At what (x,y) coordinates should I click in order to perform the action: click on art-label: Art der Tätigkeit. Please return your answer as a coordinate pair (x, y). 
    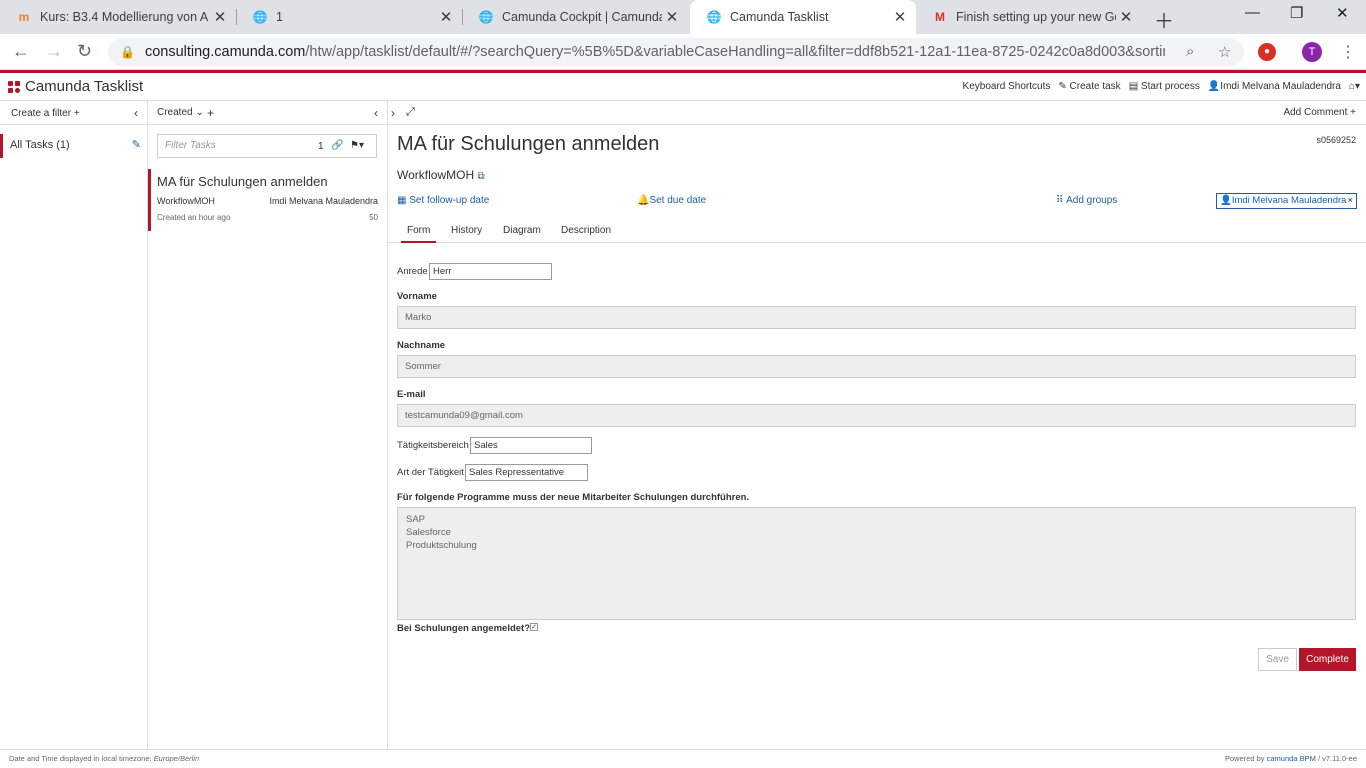
    Looking at the image, I should click on (430, 472).